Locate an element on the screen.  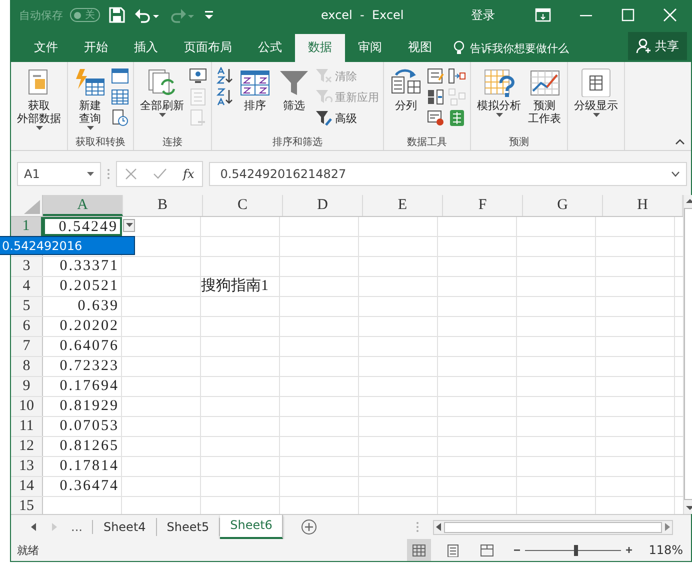
document-clock-icon is located at coordinates (120, 118).